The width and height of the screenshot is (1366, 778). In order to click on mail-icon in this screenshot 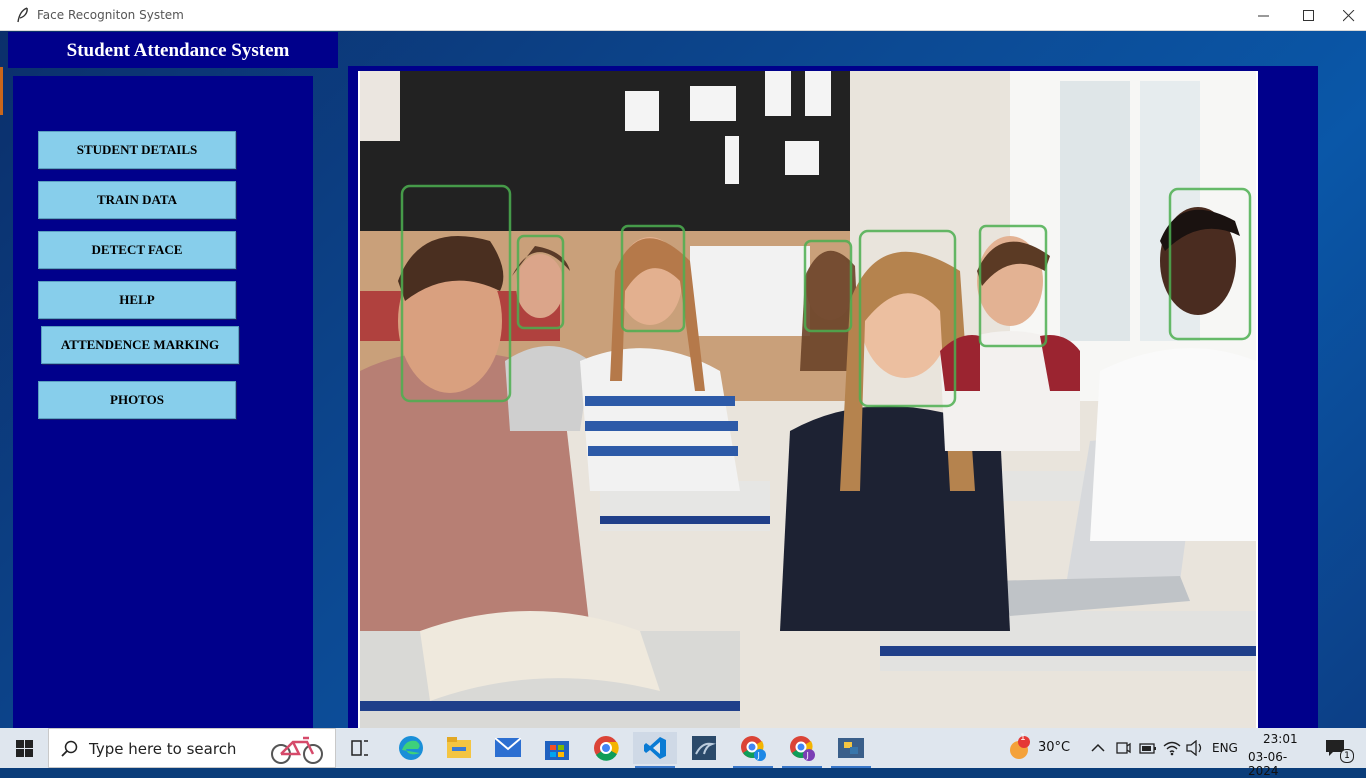, I will do `click(508, 748)`.